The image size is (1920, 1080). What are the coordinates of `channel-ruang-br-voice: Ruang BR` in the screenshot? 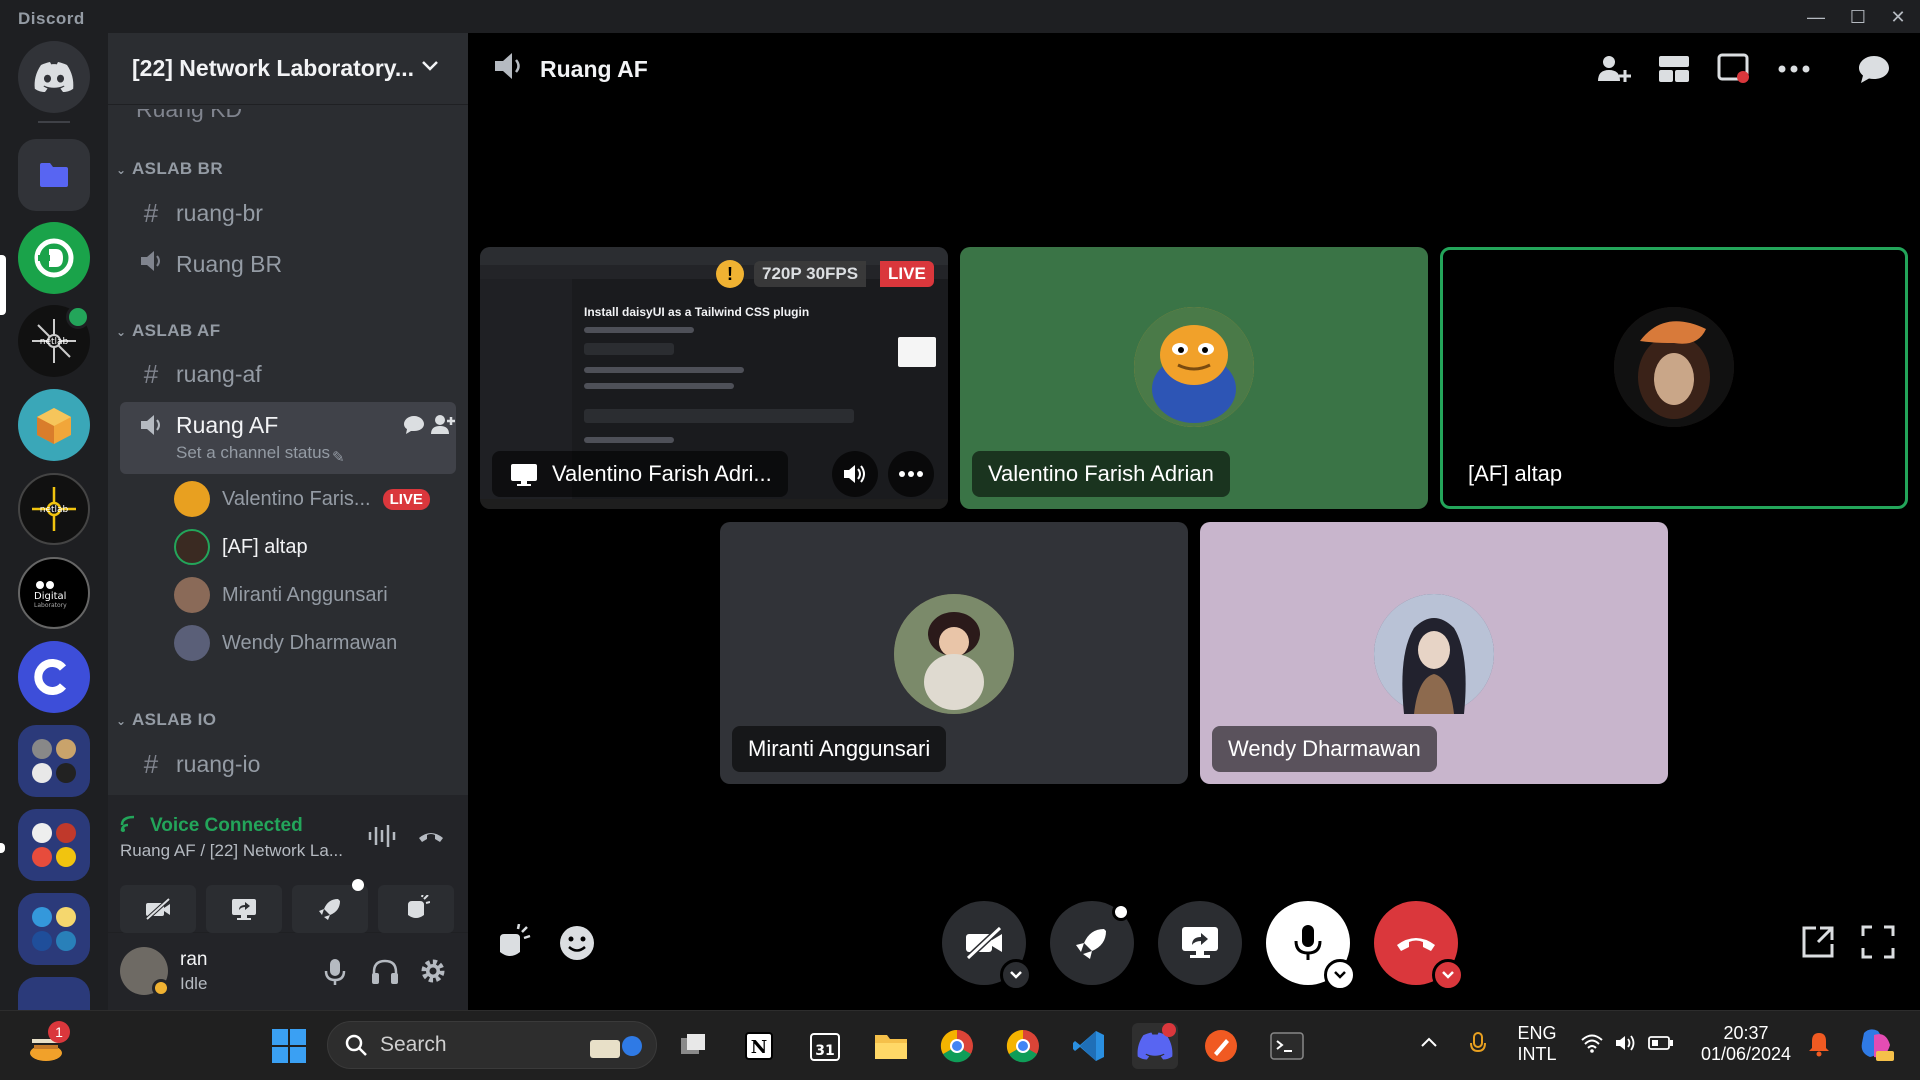 It's located at (288, 264).